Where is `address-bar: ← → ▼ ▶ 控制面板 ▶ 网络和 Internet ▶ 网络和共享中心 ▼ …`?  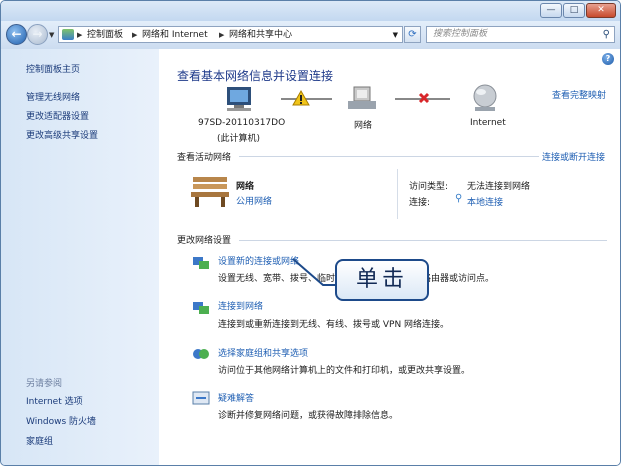 address-bar: ← → ▼ ▶ 控制面板 ▶ 网络和 Internet ▶ 网络和共享中心 ▼ … is located at coordinates (310, 35).